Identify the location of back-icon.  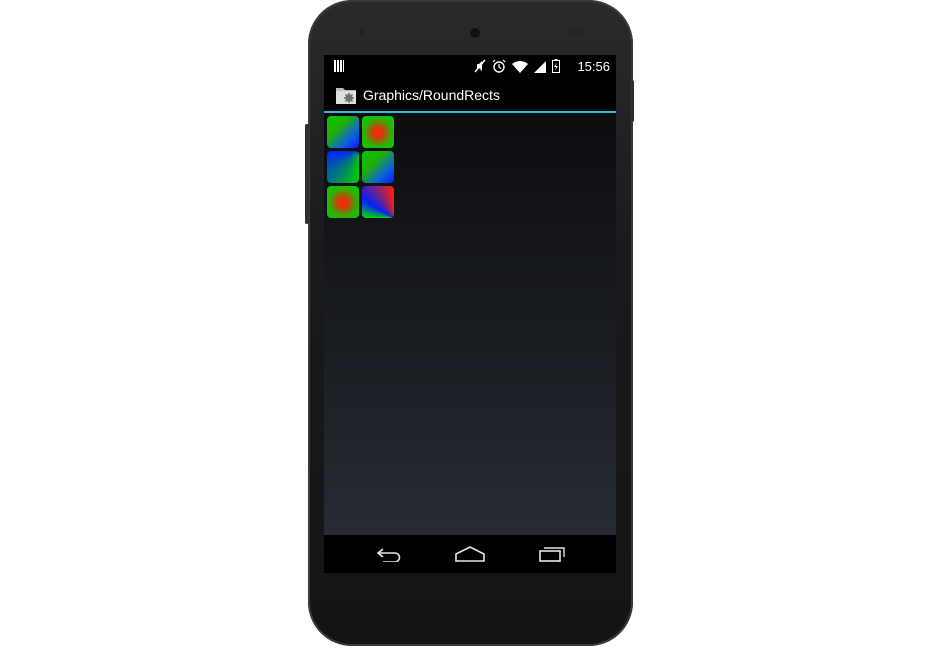
(388, 555).